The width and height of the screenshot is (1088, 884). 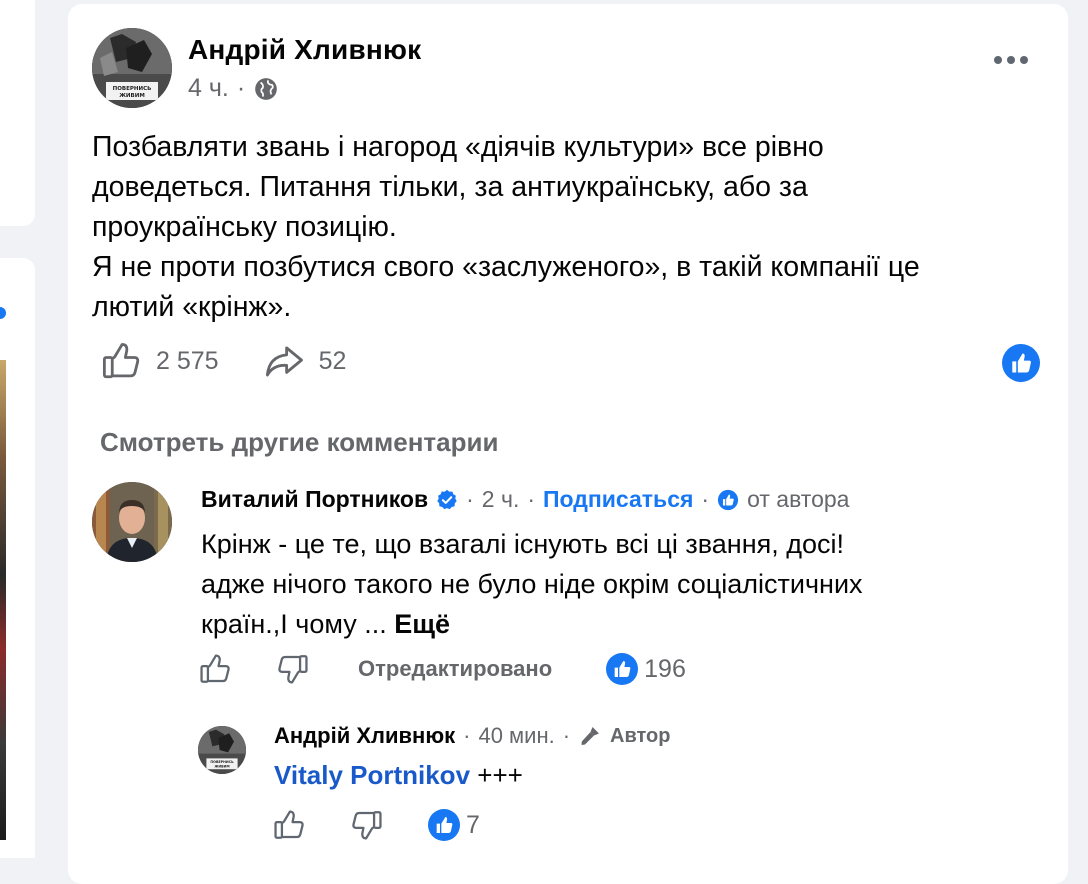 I want to click on comment1-reactions: 196, so click(x=646, y=669).